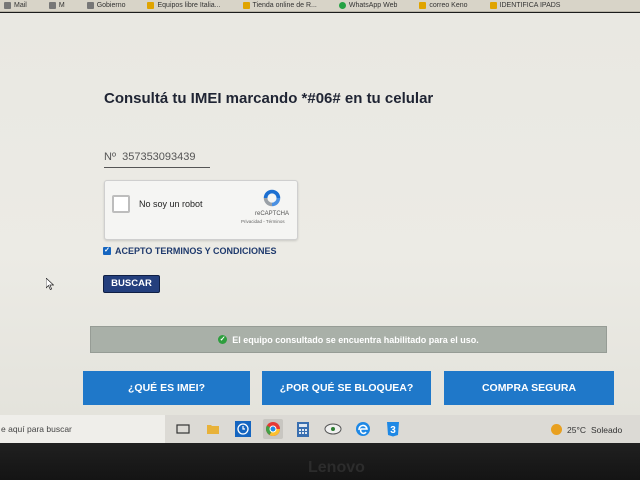 Image resolution: width=640 pixels, height=480 pixels. Describe the element at coordinates (131, 284) in the screenshot. I see `search-button: BUSCAR` at that location.